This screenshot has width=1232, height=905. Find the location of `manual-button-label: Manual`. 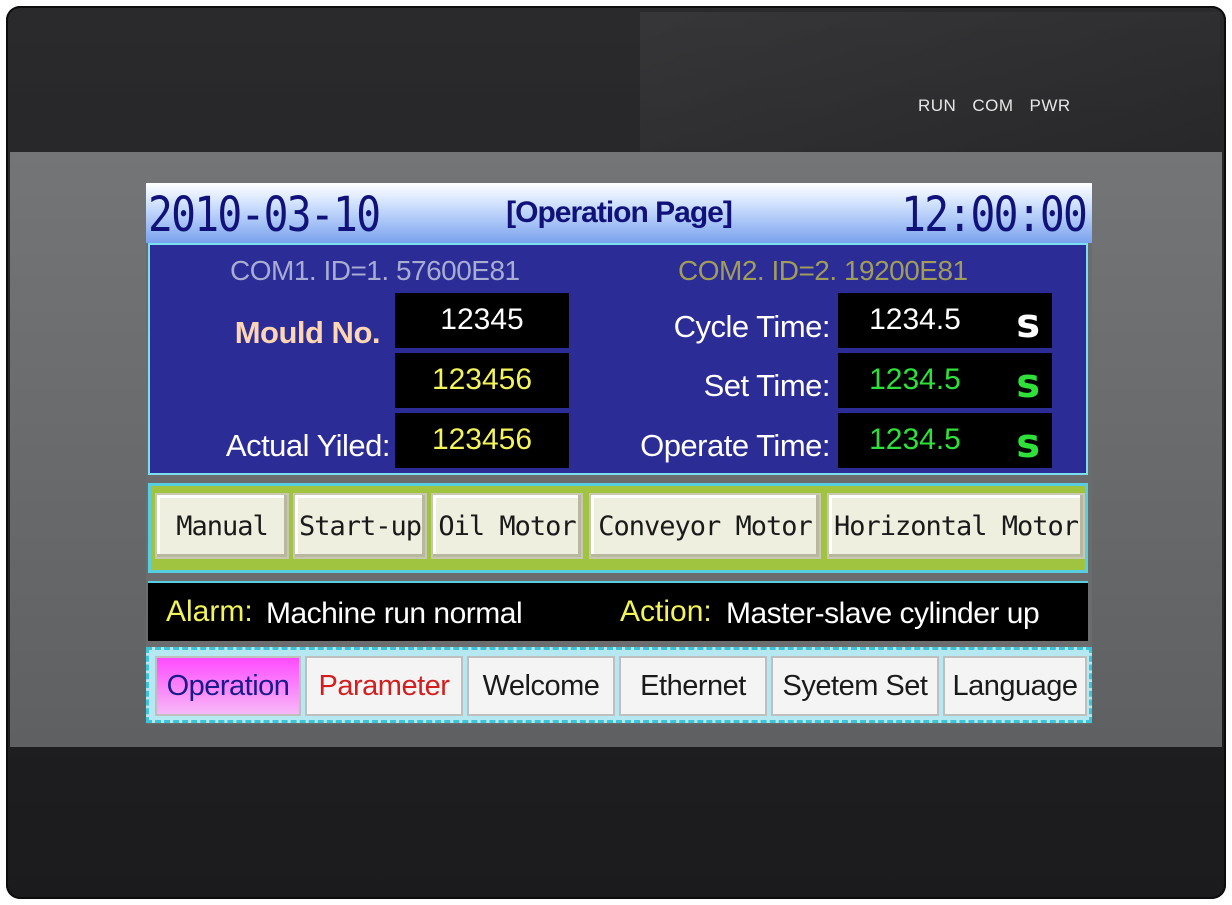

manual-button-label: Manual is located at coordinates (222, 526).